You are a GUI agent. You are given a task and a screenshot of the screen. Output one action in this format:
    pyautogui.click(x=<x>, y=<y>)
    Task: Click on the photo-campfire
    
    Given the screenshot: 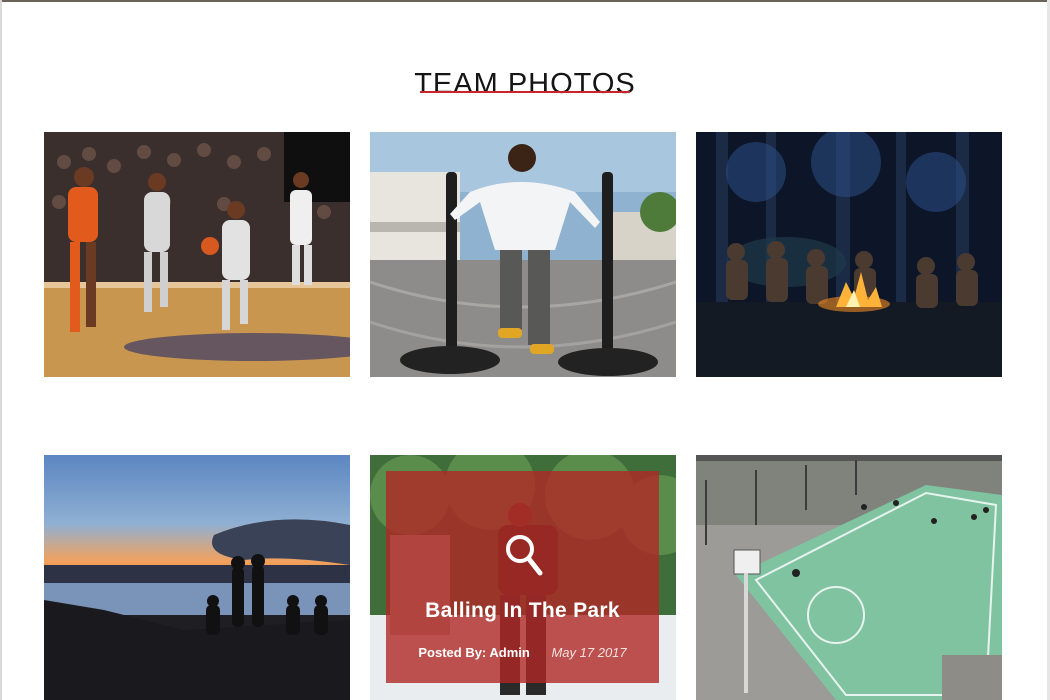 What is the action you would take?
    pyautogui.click(x=849, y=254)
    